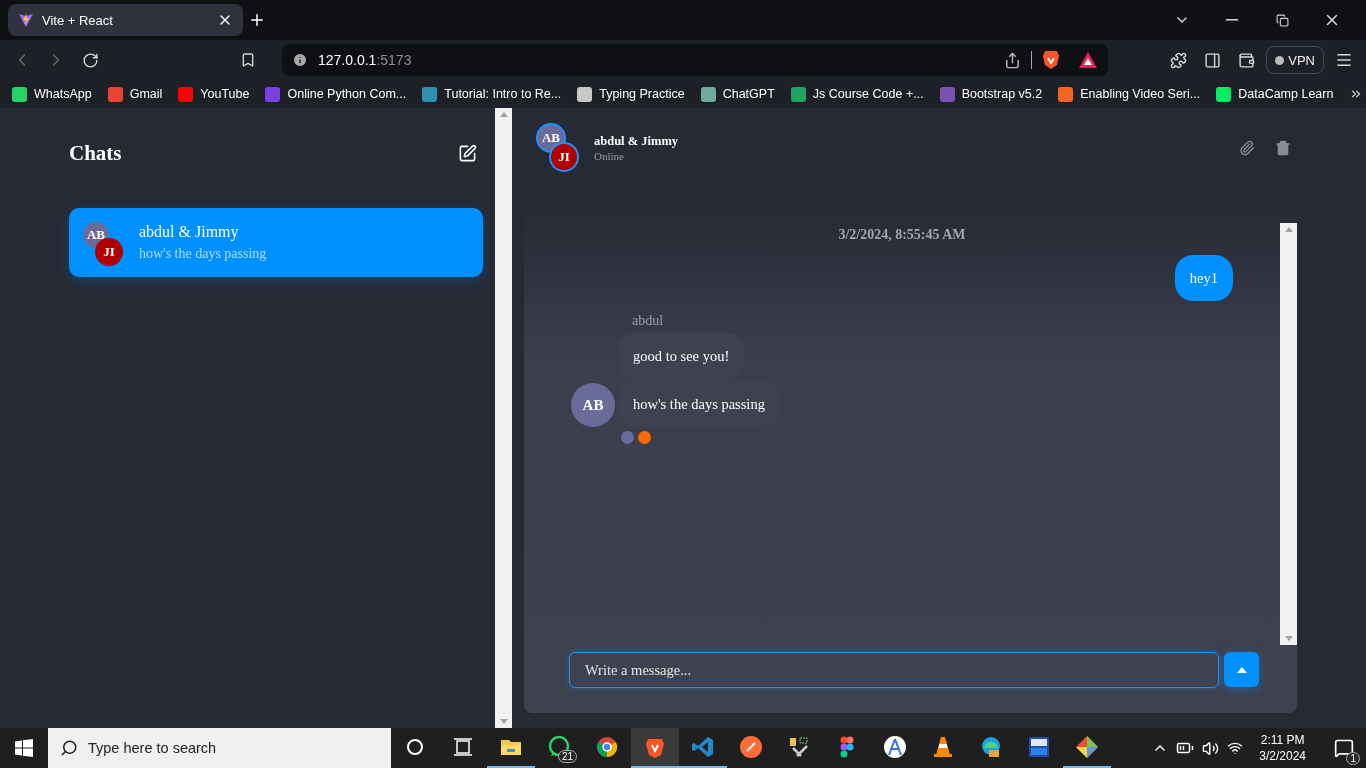 Image resolution: width=1366 pixels, height=768 pixels. What do you see at coordinates (219, 748) in the screenshot?
I see `taskbar-search-field: Type here to search` at bounding box center [219, 748].